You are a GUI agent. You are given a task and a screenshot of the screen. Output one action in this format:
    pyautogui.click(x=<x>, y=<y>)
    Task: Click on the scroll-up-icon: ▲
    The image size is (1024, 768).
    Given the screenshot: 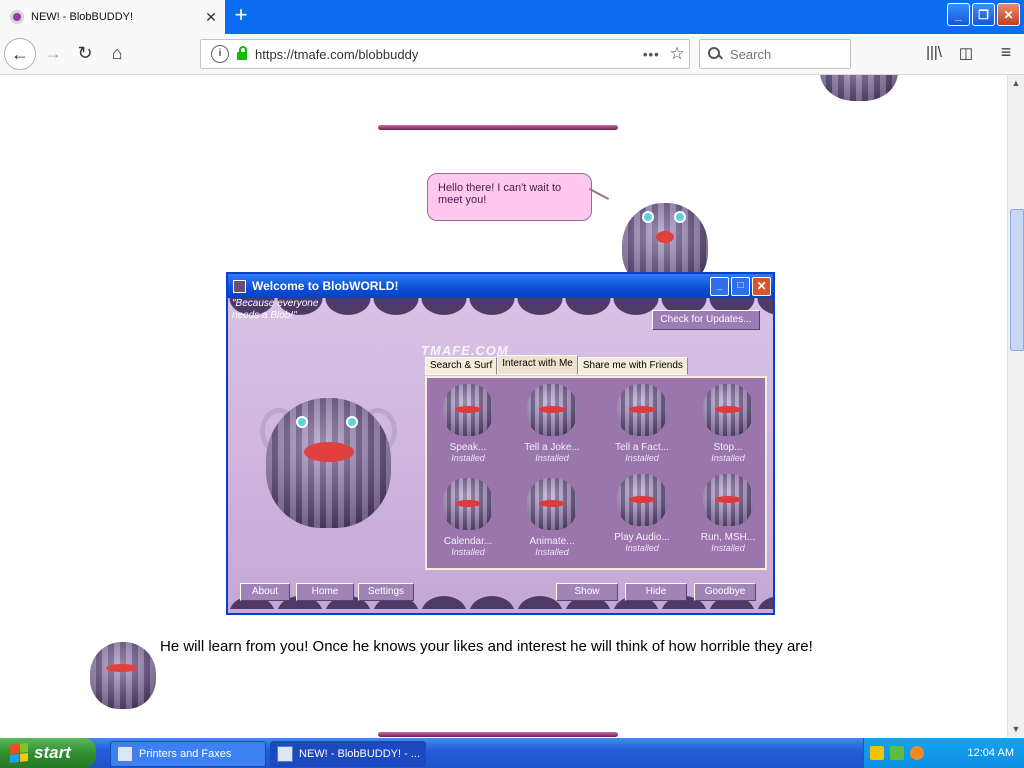 What is the action you would take?
    pyautogui.click(x=1016, y=83)
    